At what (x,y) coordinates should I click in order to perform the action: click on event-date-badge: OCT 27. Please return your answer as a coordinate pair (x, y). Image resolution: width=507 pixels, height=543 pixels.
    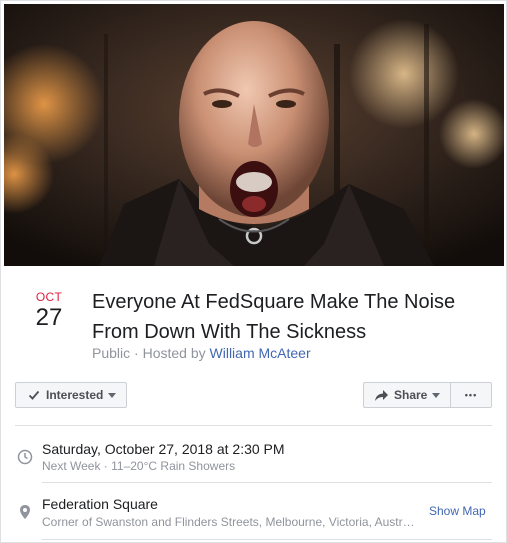
    Looking at the image, I should click on (49, 311).